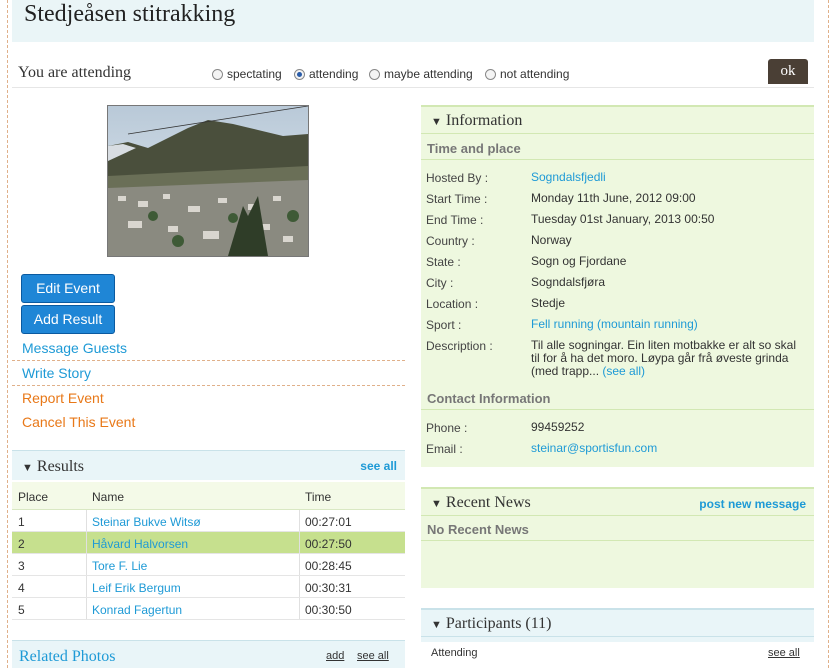 The image size is (836, 668). Describe the element at coordinates (459, 346) in the screenshot. I see `description-label: Description :` at that location.